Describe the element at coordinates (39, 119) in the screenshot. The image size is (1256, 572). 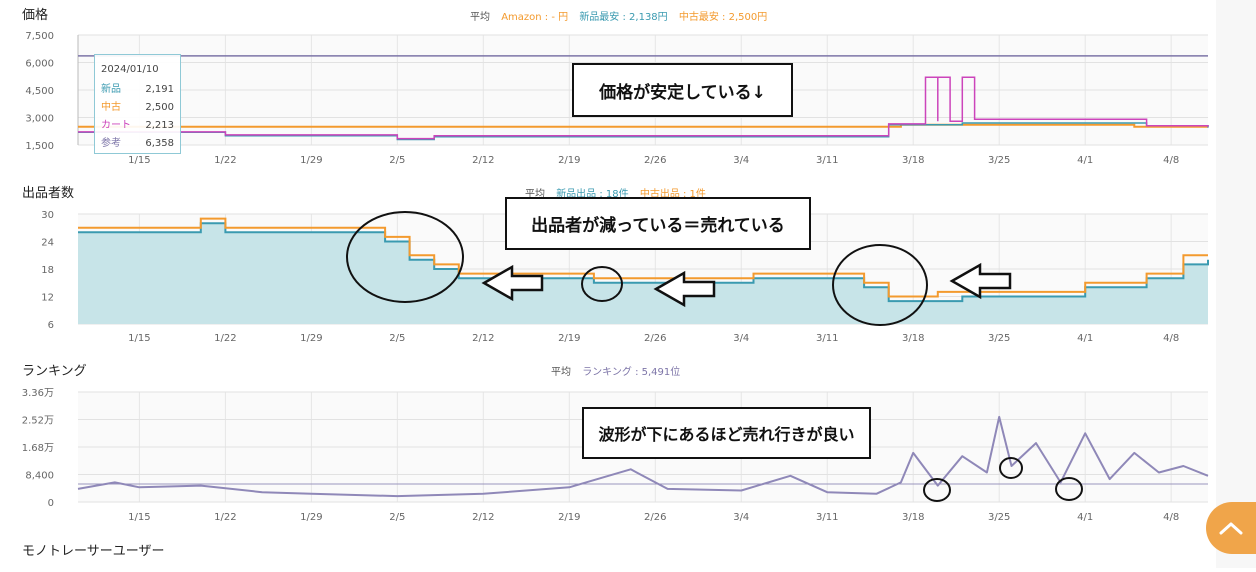
I see `y-tick-label: 3,000` at that location.